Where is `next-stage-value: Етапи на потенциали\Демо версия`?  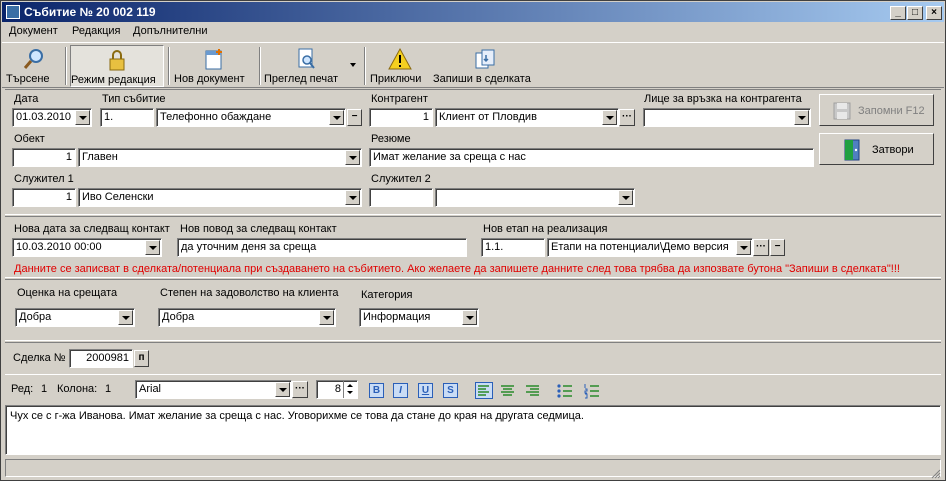
next-stage-value: Етапи на потенциали\Демо версия is located at coordinates (640, 247).